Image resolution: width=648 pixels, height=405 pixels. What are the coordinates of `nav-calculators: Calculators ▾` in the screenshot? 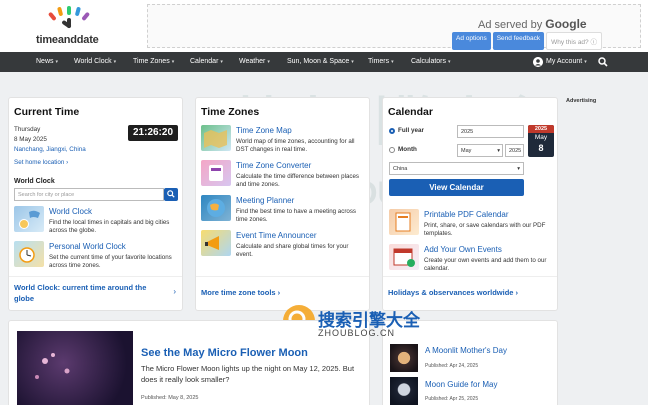 It's located at (431, 61).